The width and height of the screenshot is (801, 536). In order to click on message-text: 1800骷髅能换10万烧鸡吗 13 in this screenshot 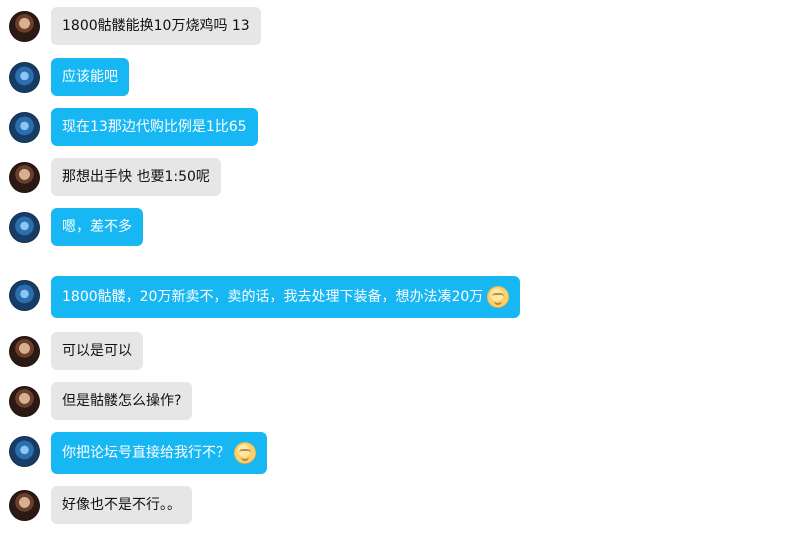, I will do `click(156, 26)`.